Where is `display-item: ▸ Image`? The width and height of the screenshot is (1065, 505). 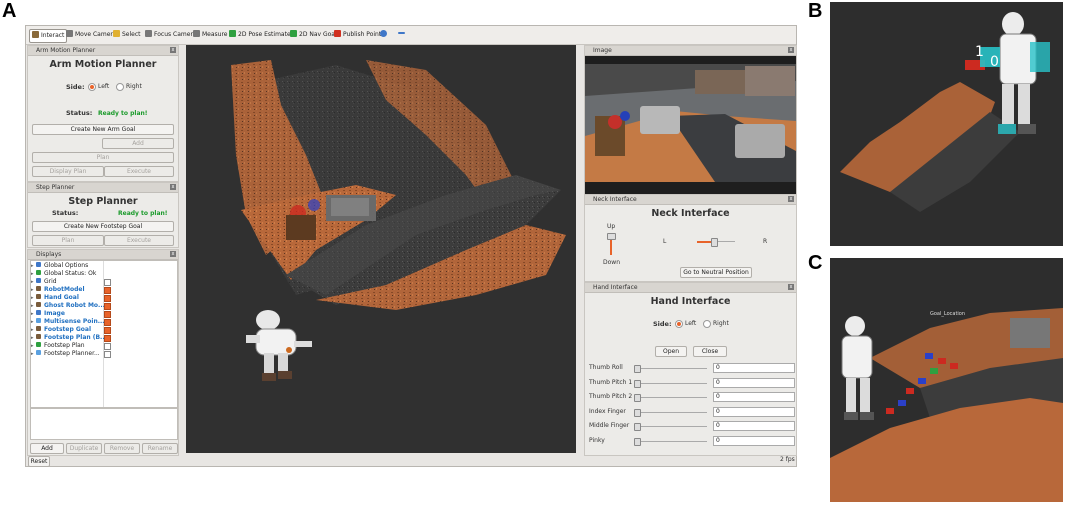 display-item: ▸ Image is located at coordinates (106, 314).